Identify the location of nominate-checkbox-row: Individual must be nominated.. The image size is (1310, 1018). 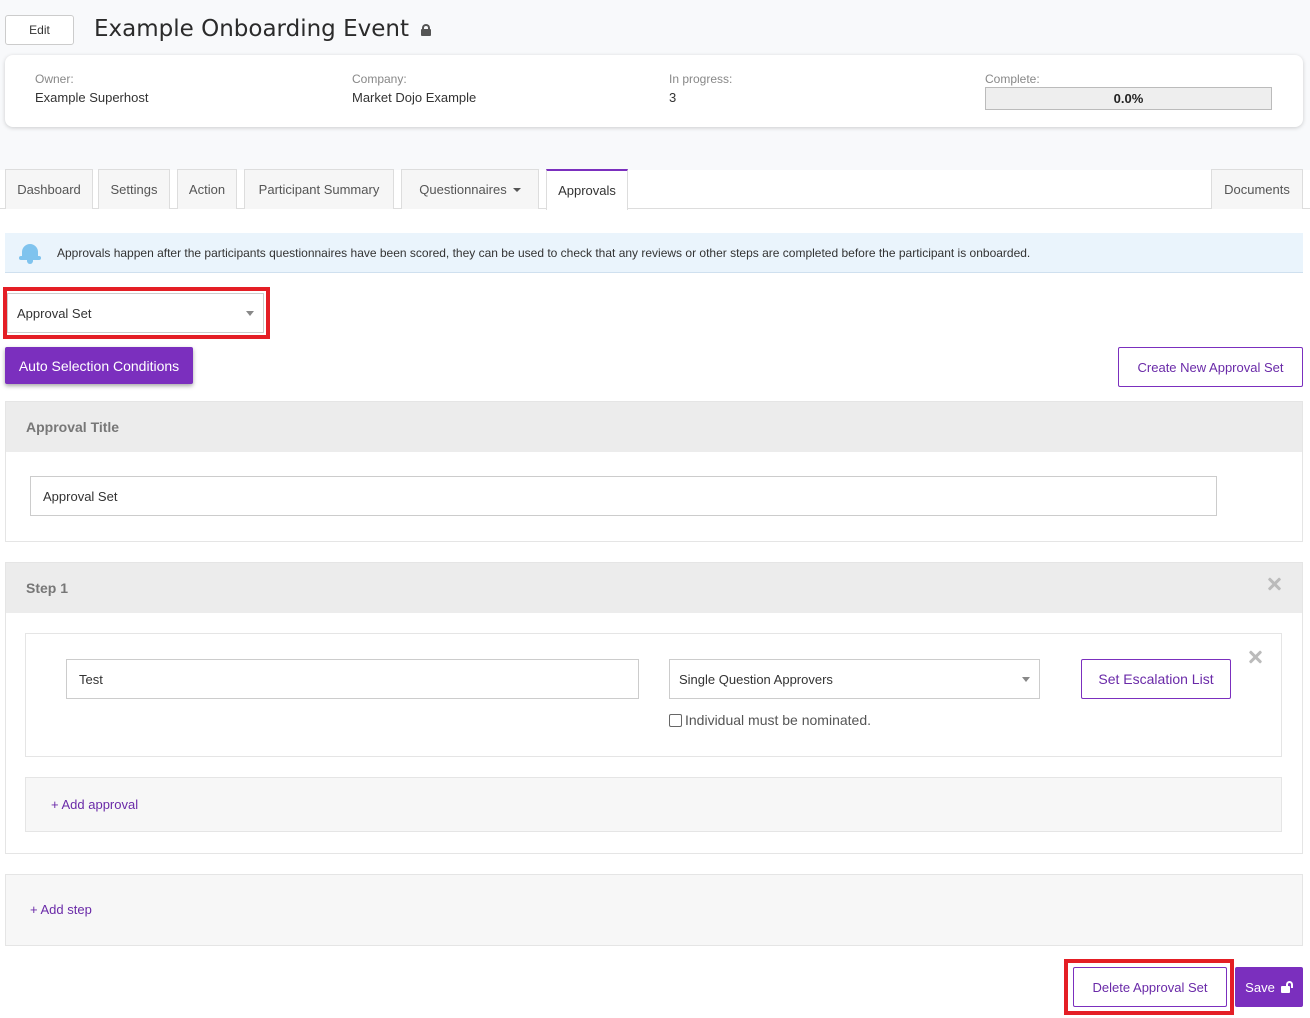
(770, 720).